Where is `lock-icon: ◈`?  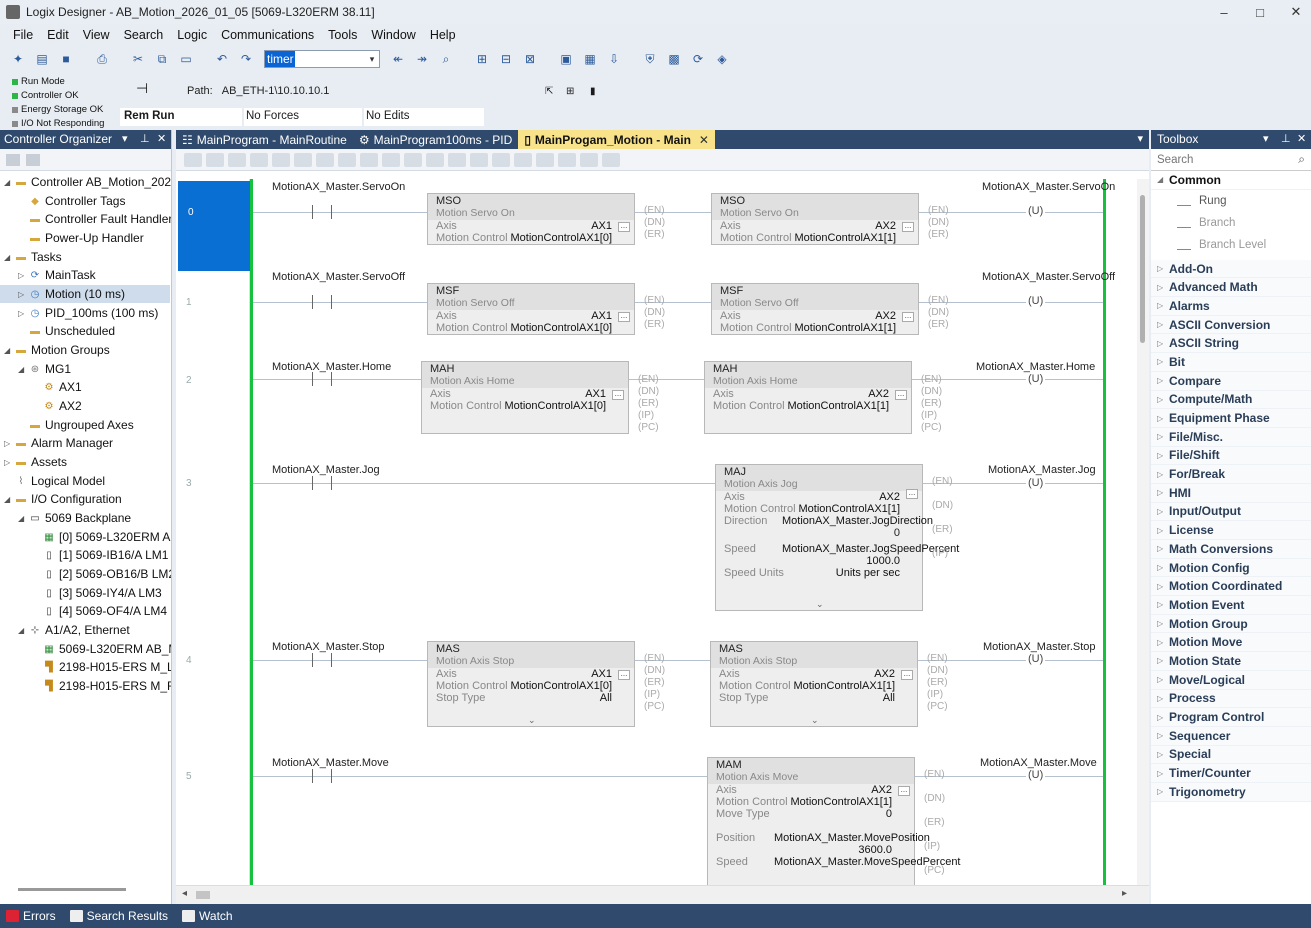 lock-icon: ◈ is located at coordinates (722, 59).